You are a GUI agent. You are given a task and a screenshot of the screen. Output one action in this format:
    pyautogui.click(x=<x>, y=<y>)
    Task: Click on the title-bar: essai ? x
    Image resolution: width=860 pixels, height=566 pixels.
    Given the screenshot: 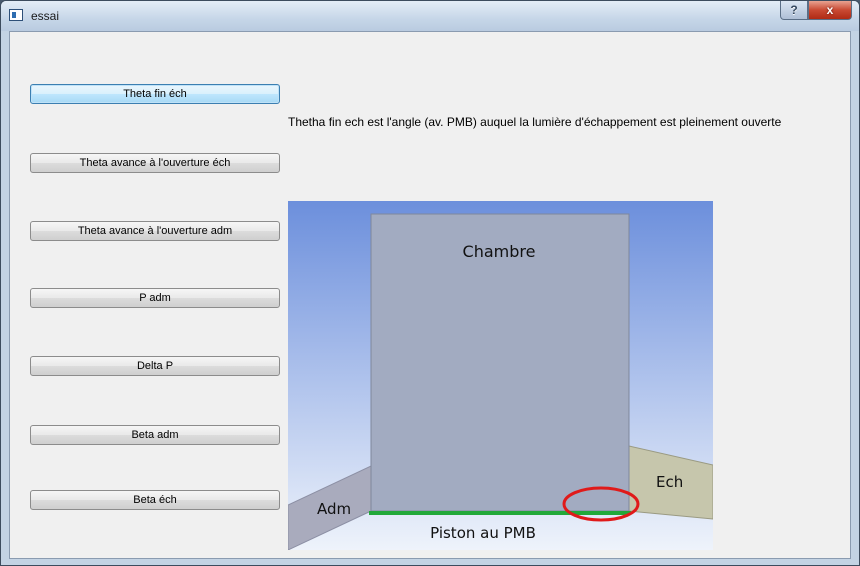 What is the action you would take?
    pyautogui.click(x=430, y=16)
    